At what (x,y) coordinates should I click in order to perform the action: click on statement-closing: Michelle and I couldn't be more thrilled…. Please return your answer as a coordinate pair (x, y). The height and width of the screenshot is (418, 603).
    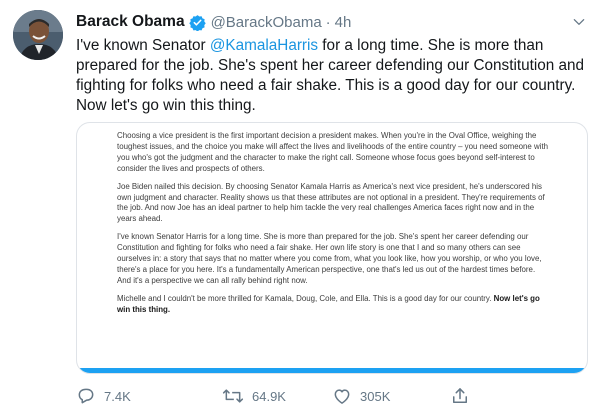
    Looking at the image, I should click on (333, 305).